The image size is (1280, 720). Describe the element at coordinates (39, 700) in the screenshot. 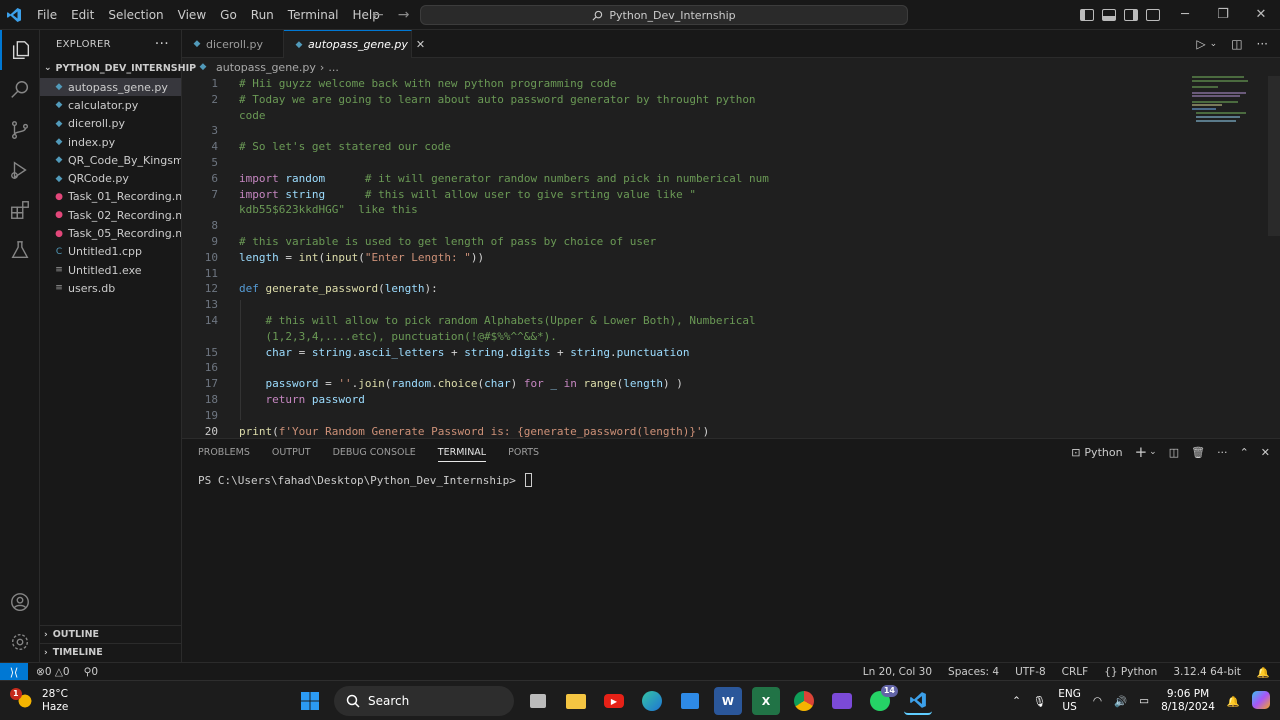

I see `weather-widget: 1 28°C Haze` at that location.